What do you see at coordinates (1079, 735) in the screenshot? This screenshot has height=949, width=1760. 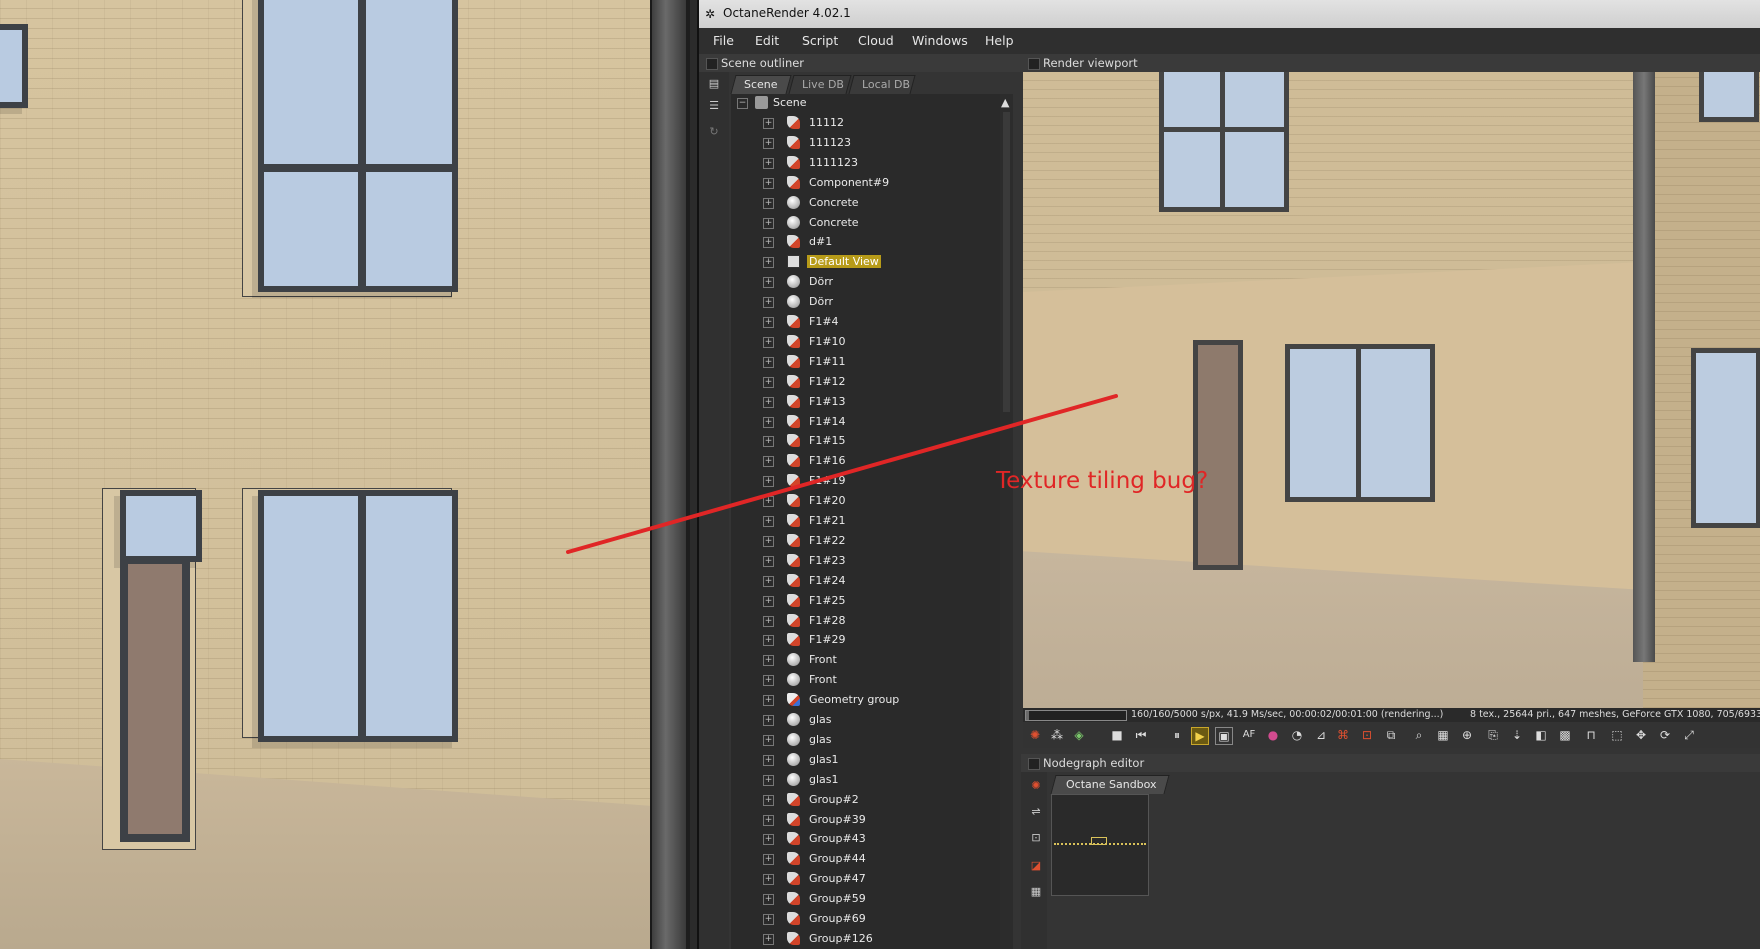 I see `material-picker-icon: ◈` at bounding box center [1079, 735].